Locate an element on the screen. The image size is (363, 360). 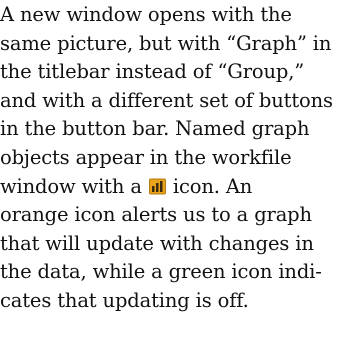
paragraph-line-with-icon: window with a icon. An is located at coordinates (181, 186).